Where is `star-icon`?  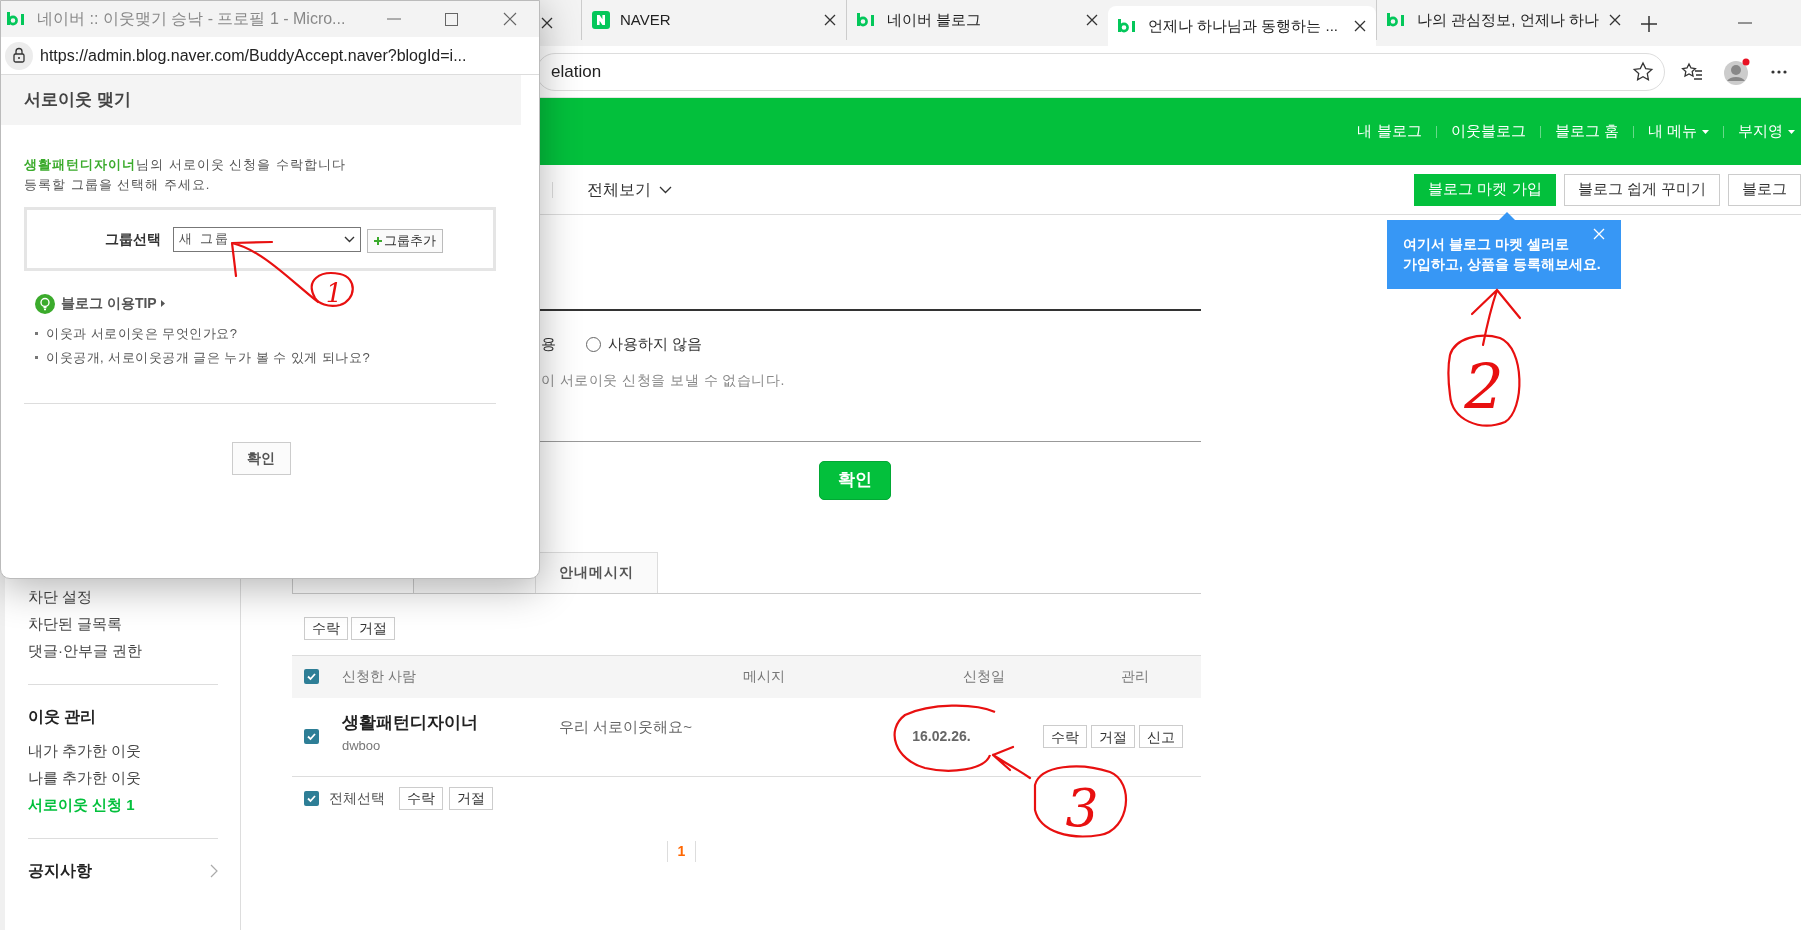
star-icon is located at coordinates (1643, 71).